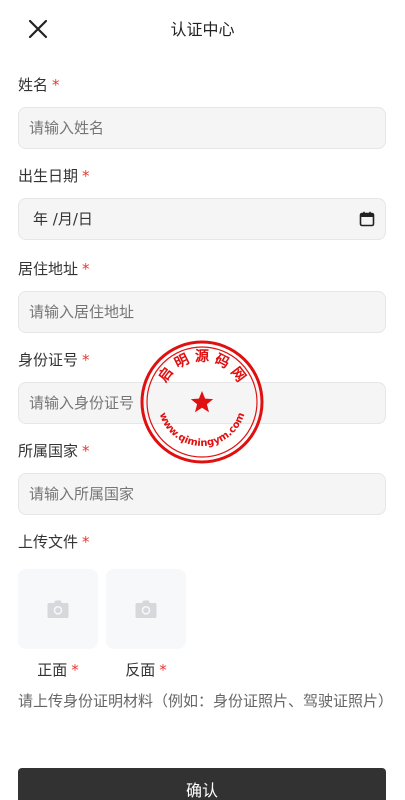 The width and height of the screenshot is (405, 800). I want to click on upload-front-caption: 正面 *, so click(58, 669).